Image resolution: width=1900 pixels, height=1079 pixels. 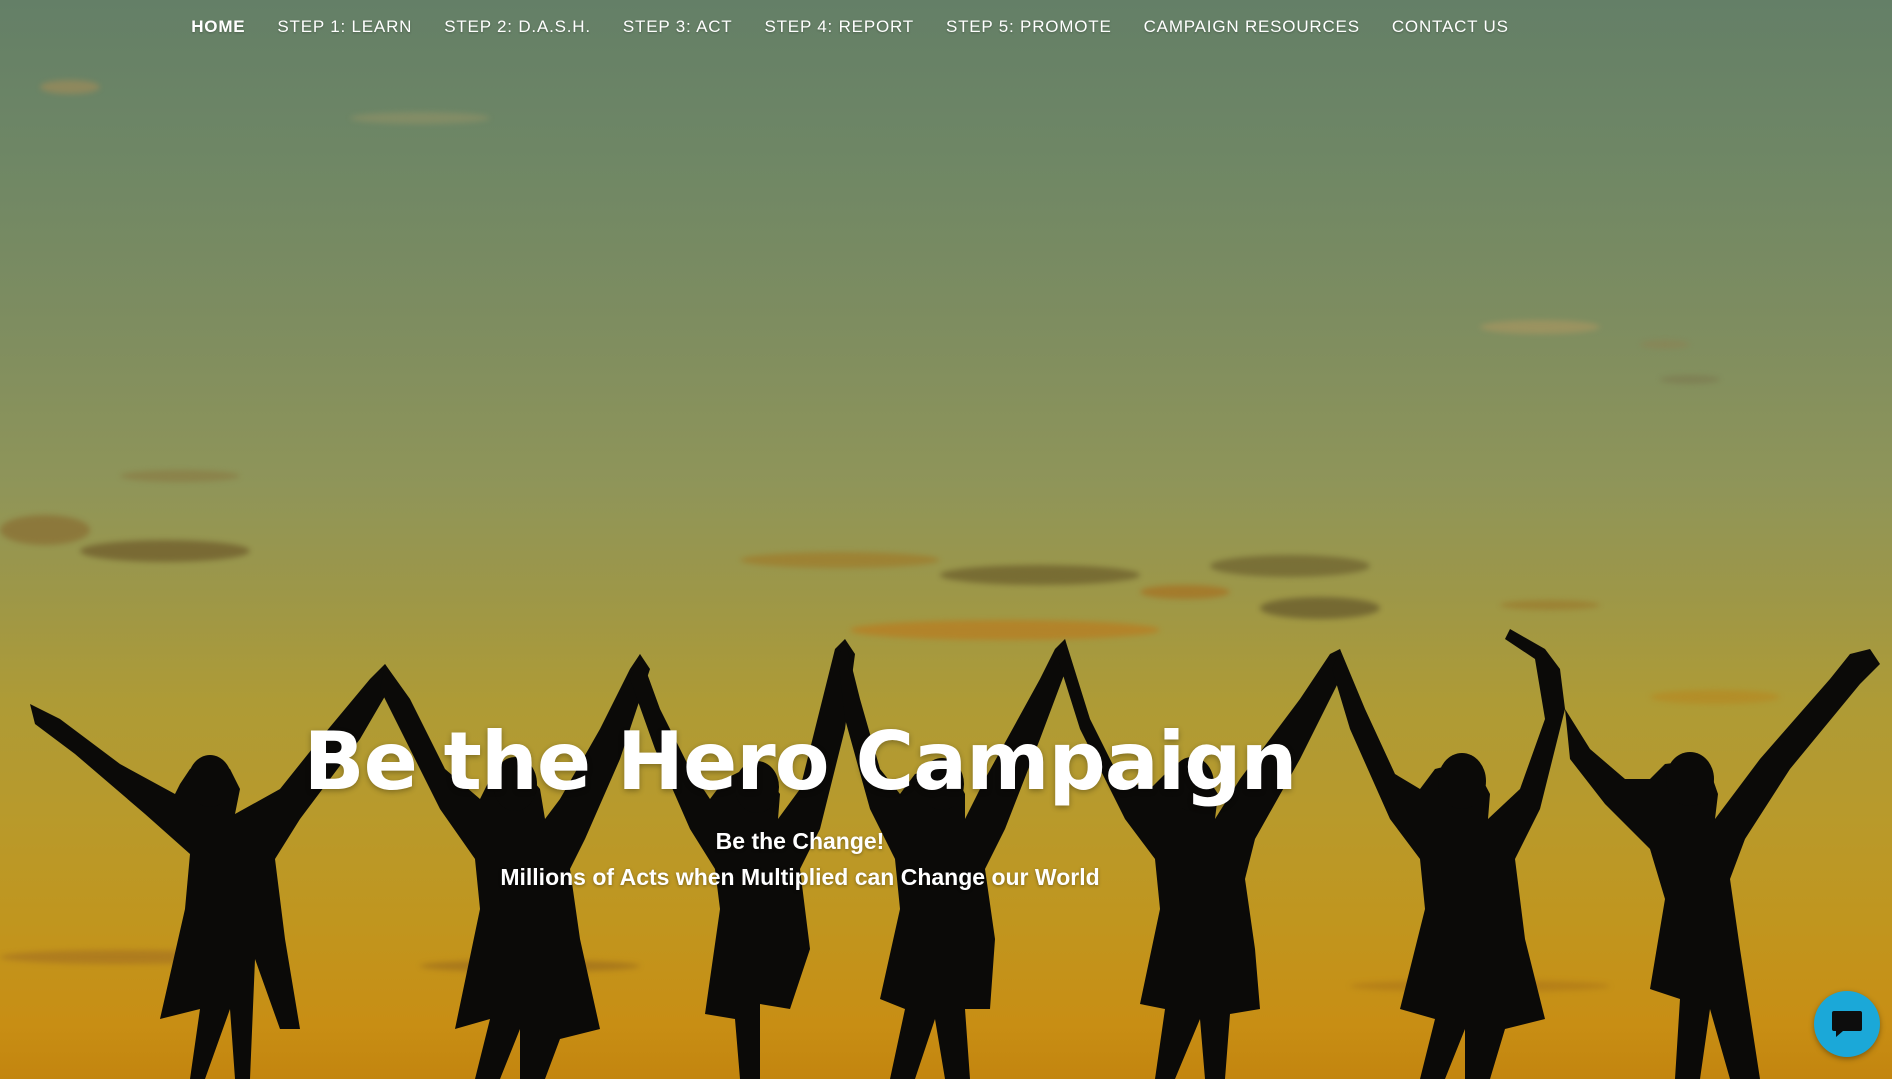 I want to click on hero-subtitle-line-1: Be the Change!, so click(x=800, y=841).